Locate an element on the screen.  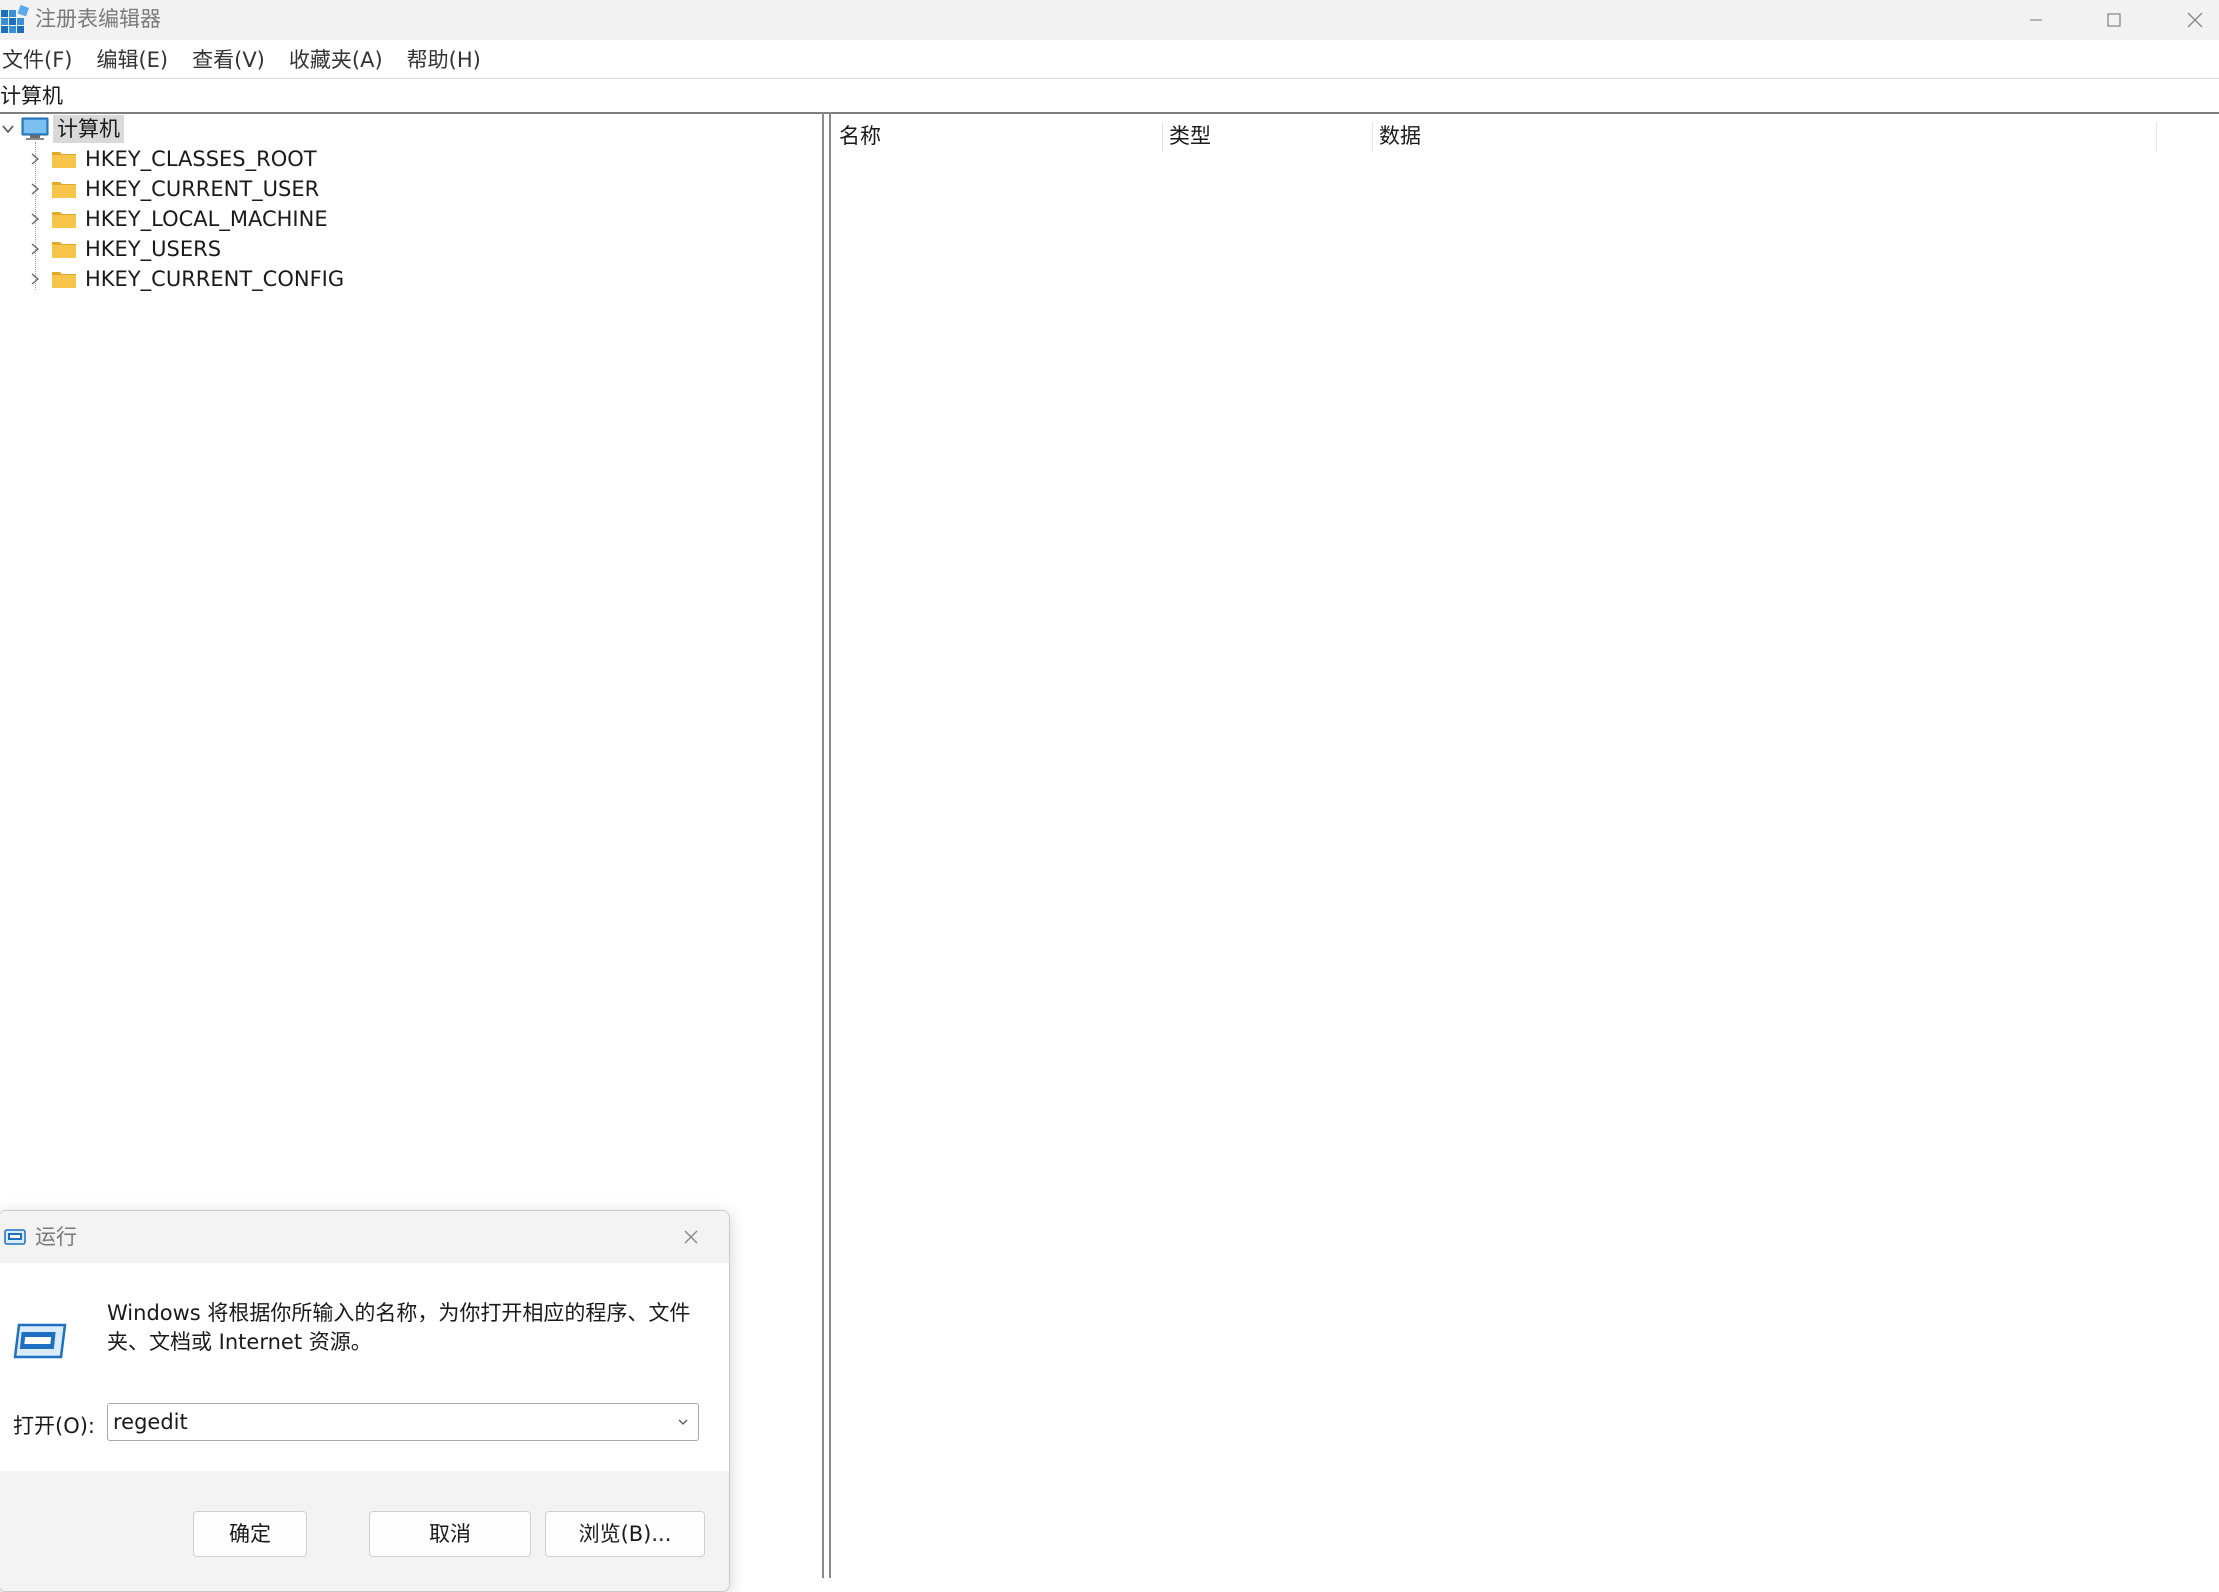
tree-item-hklm: HKEY_LOCAL_MACHINE is located at coordinates (178, 219).